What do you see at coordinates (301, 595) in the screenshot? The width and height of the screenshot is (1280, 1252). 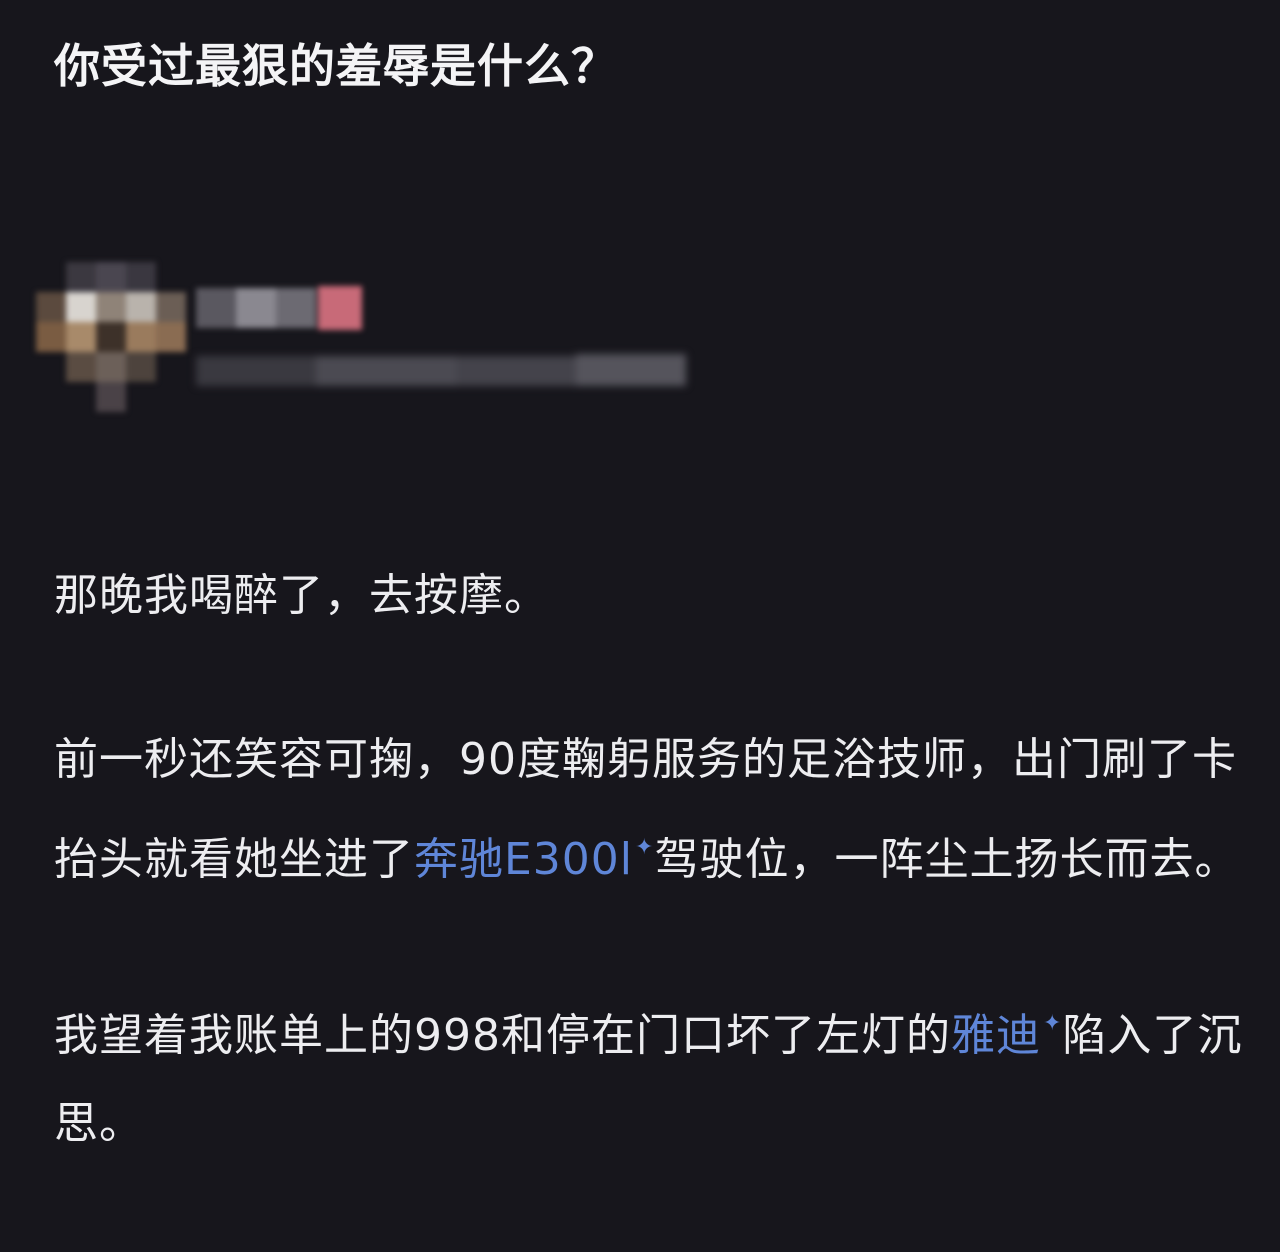 I see `answer-paragraph: 那晚我喝醉了，去按摩。` at bounding box center [301, 595].